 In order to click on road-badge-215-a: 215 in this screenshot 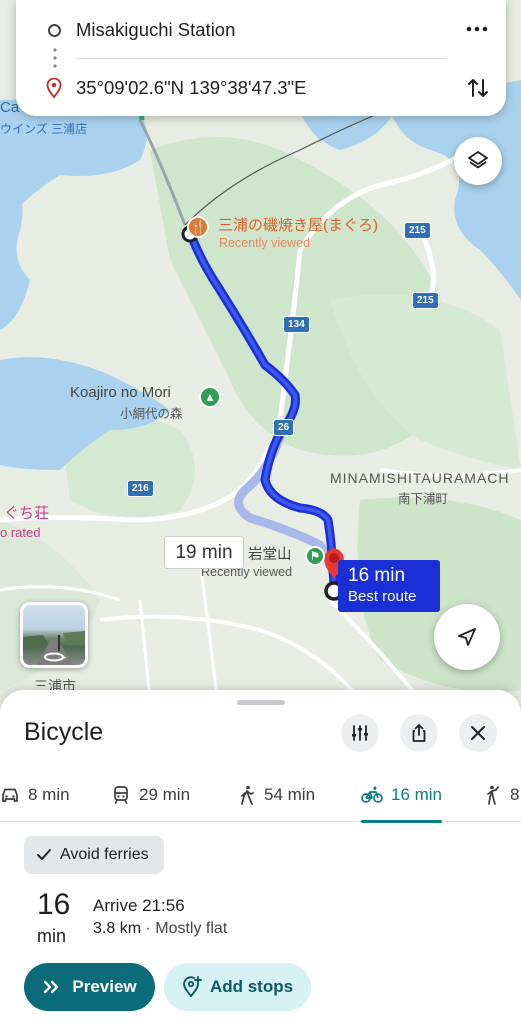, I will do `click(417, 230)`.